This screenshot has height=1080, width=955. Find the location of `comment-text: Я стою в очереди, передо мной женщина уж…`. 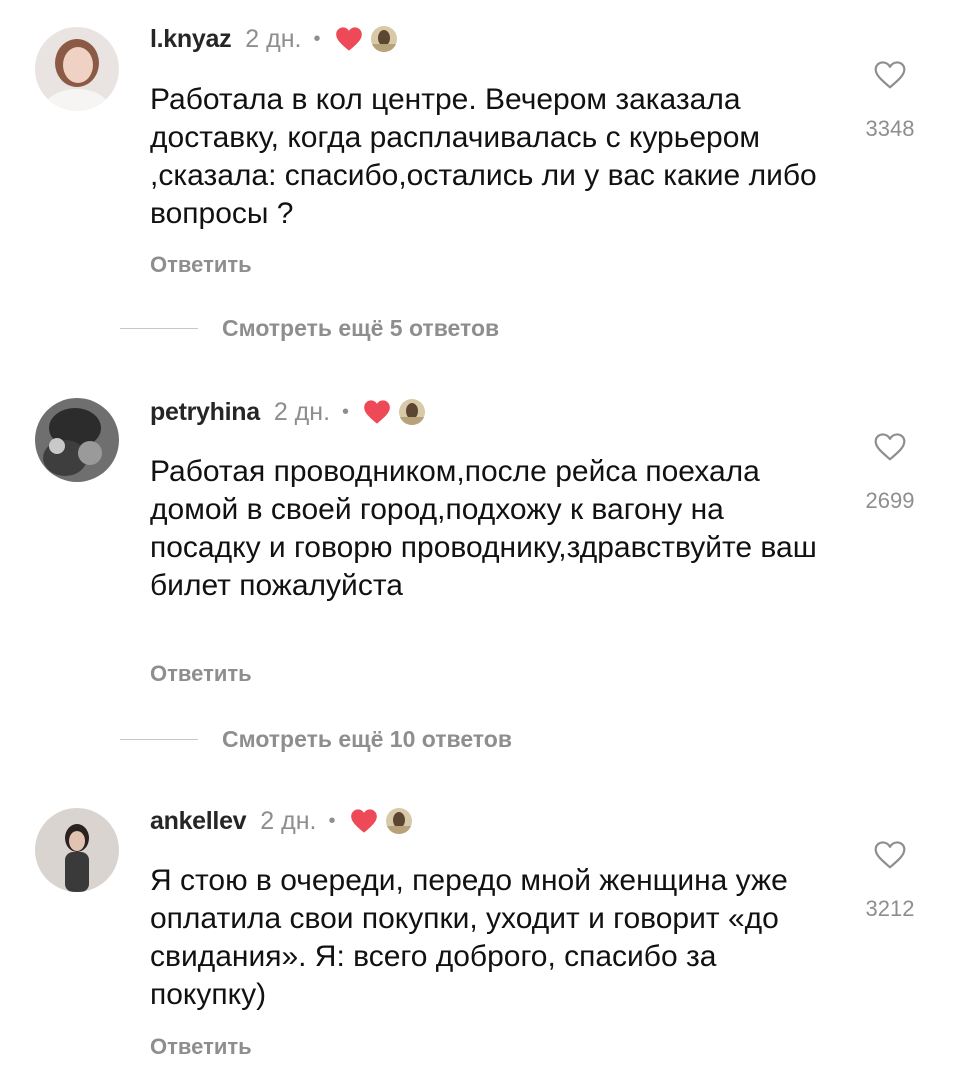

comment-text: Я стою в очереди, передо мной женщина уж… is located at coordinates (469, 937).